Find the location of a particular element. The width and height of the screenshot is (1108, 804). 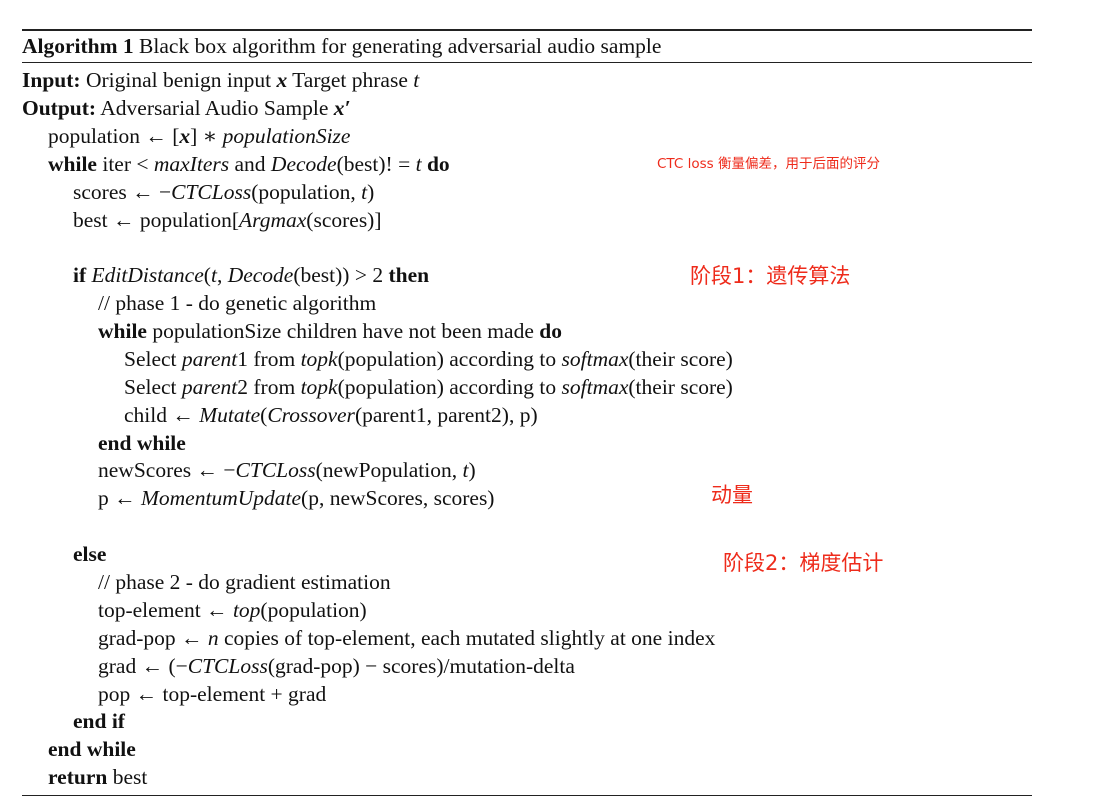

line-token: end while is located at coordinates (142, 443).